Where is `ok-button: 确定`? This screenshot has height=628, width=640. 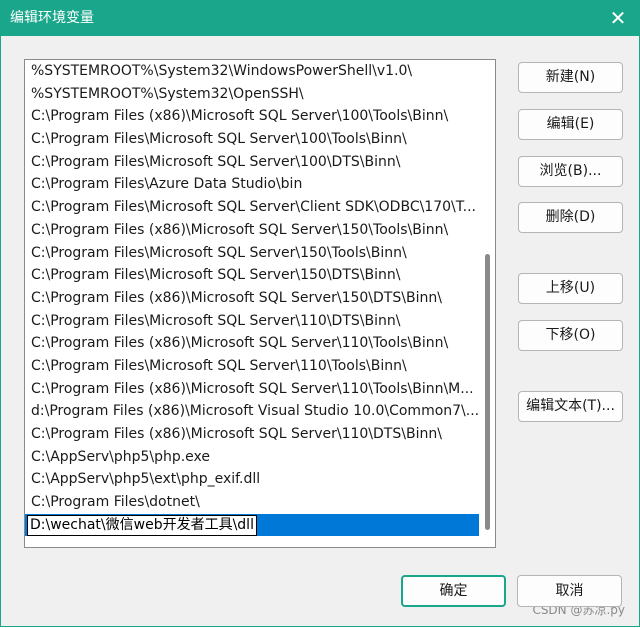
ok-button: 确定 is located at coordinates (453, 591).